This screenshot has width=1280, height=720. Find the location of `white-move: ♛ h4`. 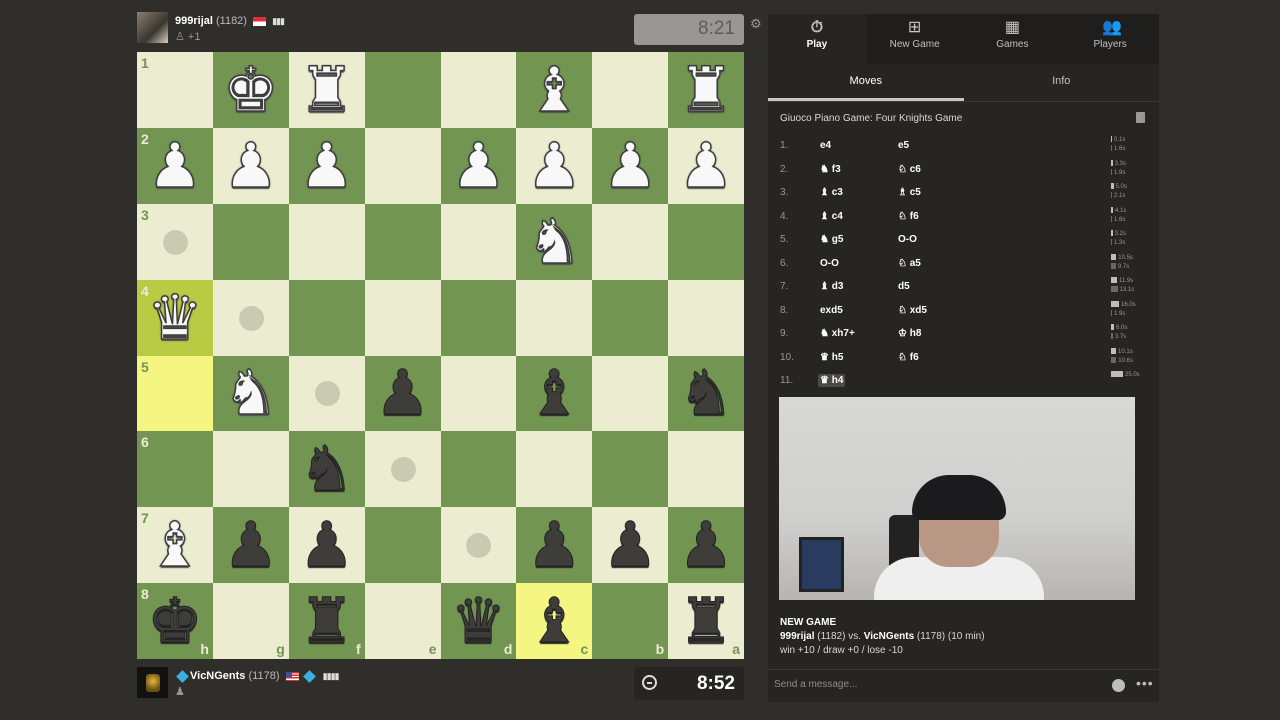

white-move: ♛ h4 is located at coordinates (832, 380).